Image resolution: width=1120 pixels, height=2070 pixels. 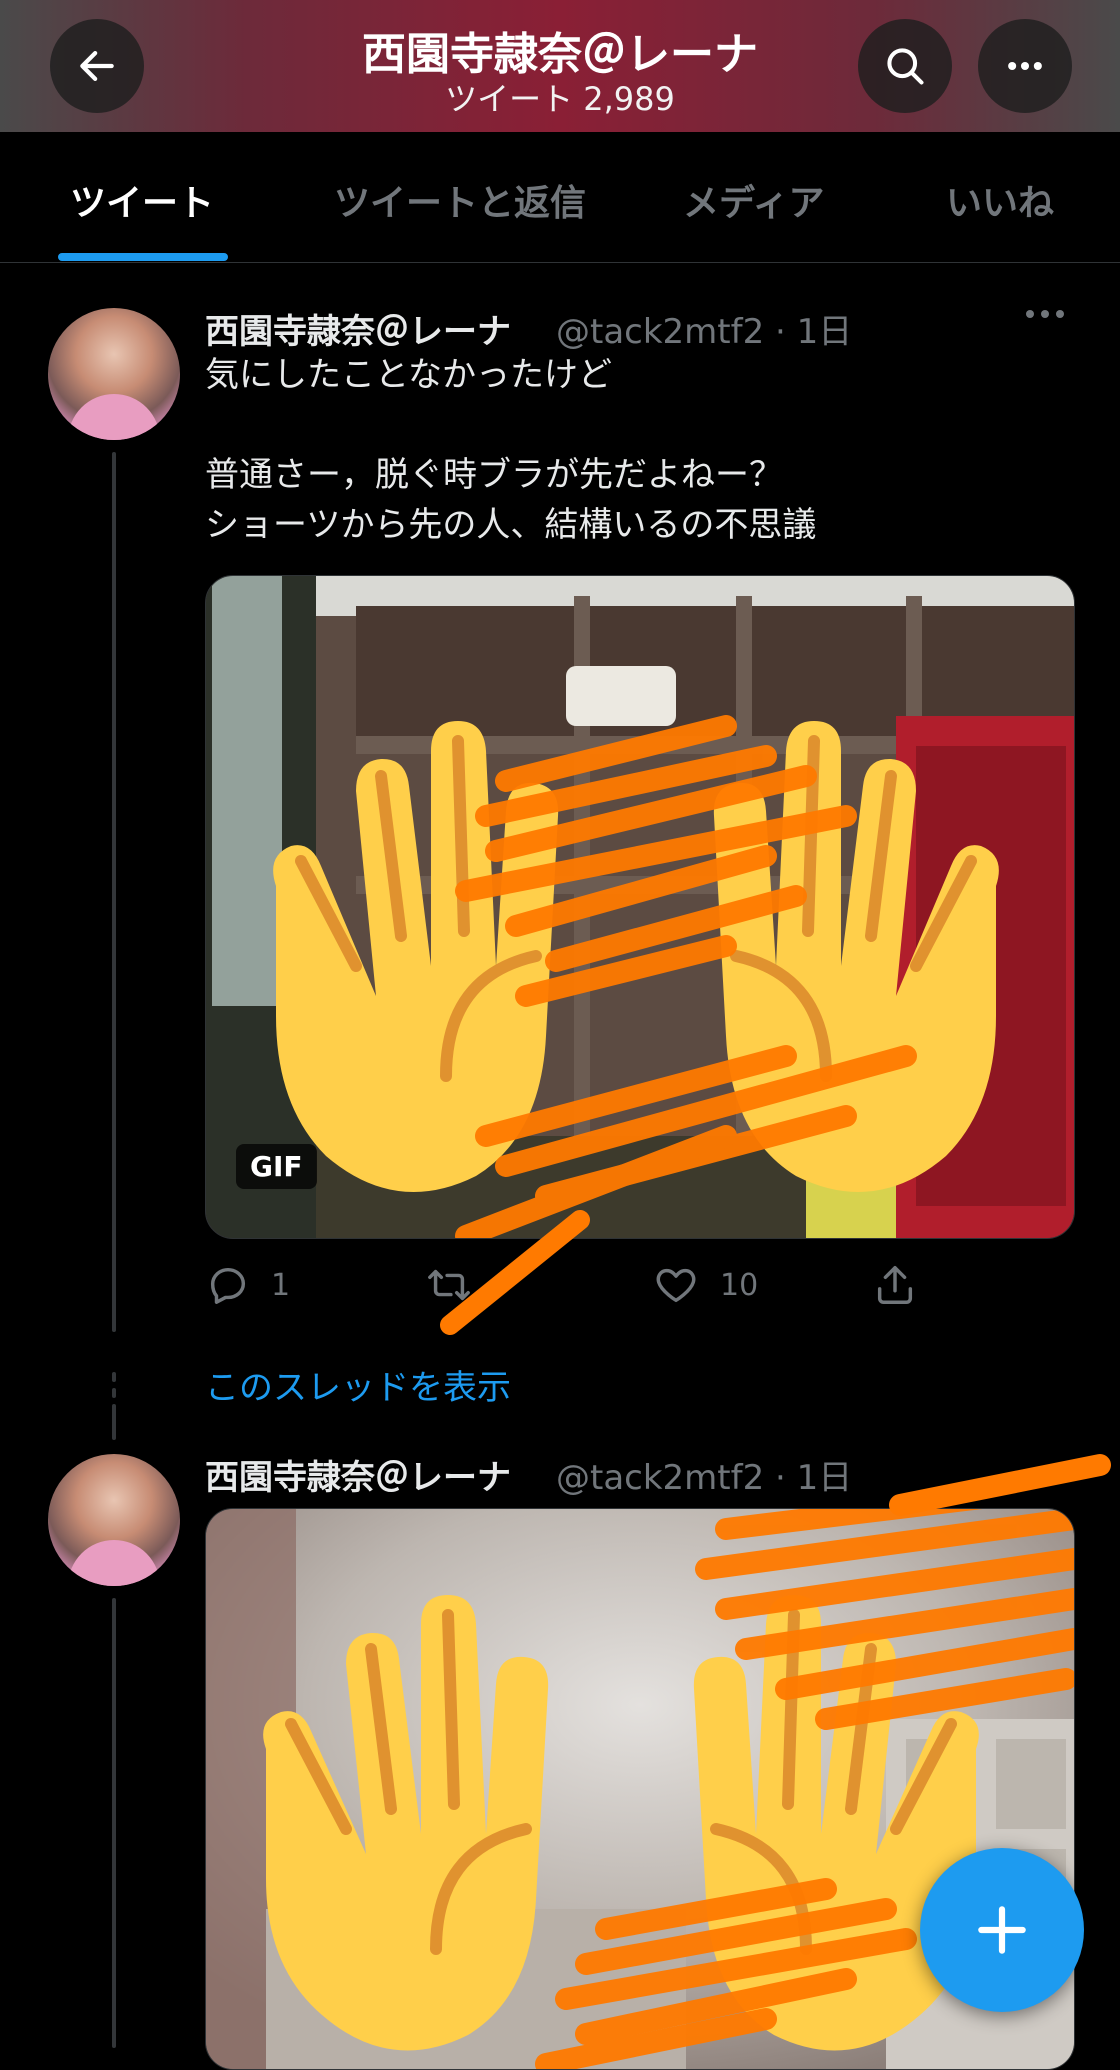 What do you see at coordinates (753, 200) in the screenshot?
I see `tab-media: メディア` at bounding box center [753, 200].